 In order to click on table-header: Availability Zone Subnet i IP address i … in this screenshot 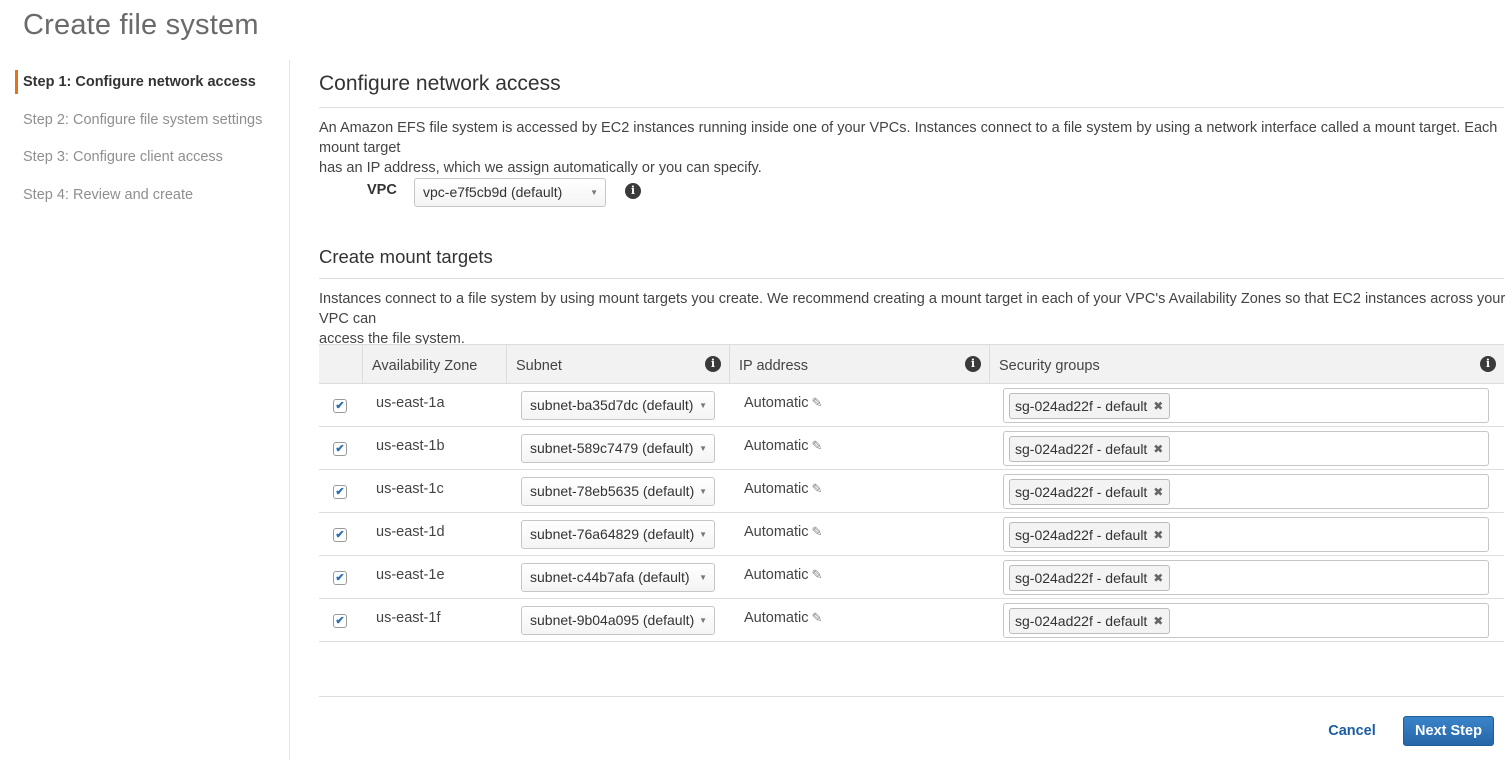, I will do `click(911, 364)`.